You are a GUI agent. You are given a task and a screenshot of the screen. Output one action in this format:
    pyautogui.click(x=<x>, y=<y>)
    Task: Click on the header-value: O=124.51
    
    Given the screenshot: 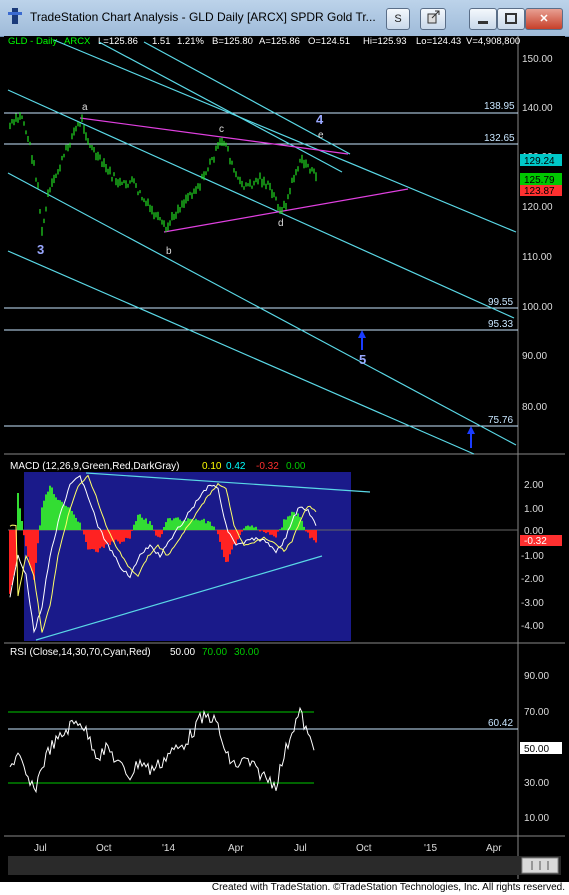 What is the action you would take?
    pyautogui.click(x=329, y=41)
    